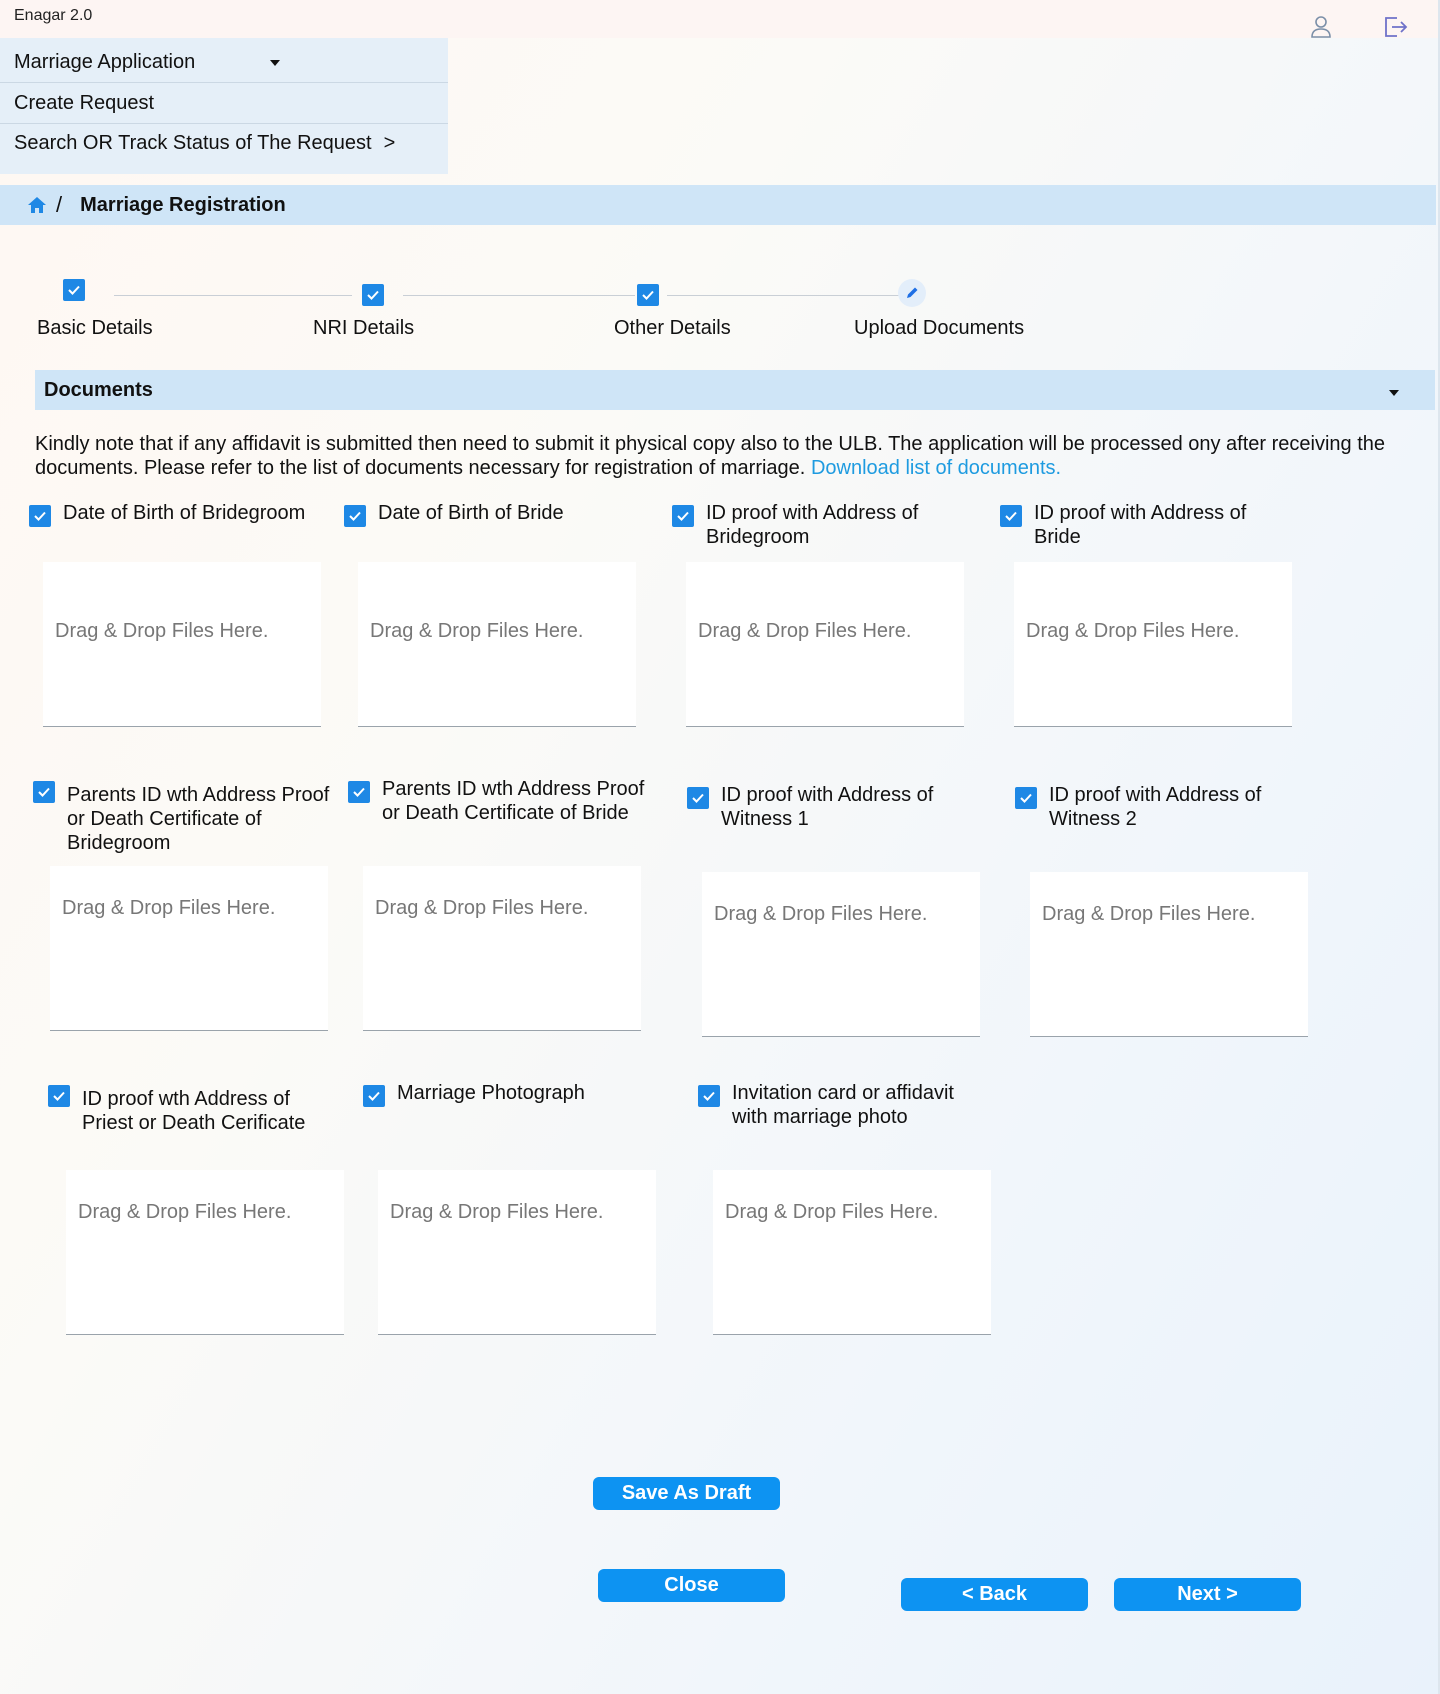  What do you see at coordinates (389, 142) in the screenshot?
I see `chevron-right-icon: >` at bounding box center [389, 142].